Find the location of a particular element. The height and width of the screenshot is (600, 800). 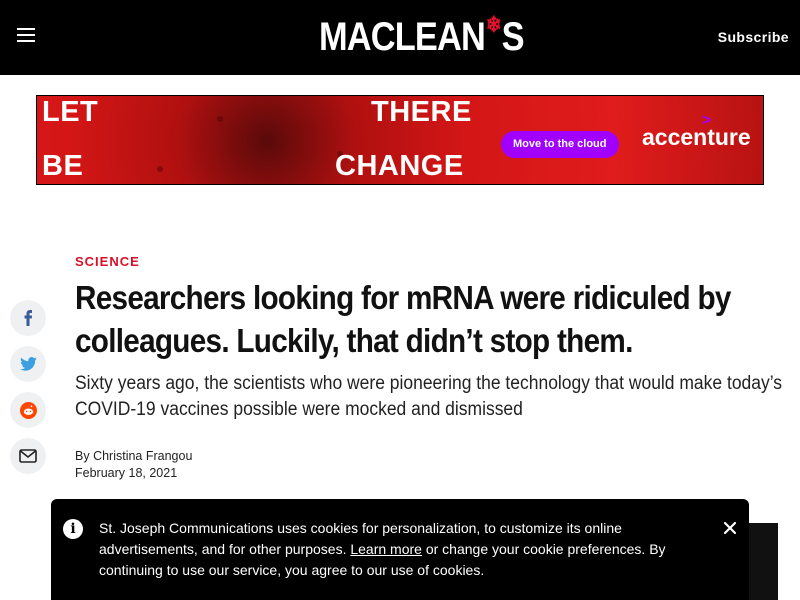

ad-word: THERE is located at coordinates (421, 112).